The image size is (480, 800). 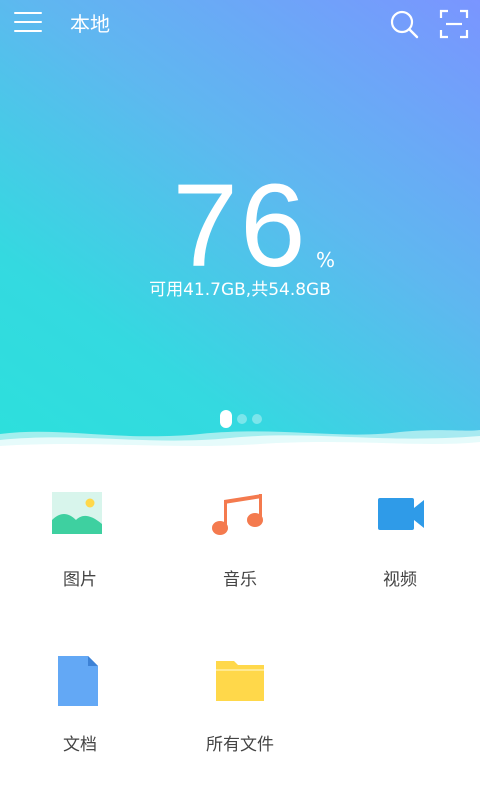 I want to click on page-title: 本地, so click(x=90, y=24).